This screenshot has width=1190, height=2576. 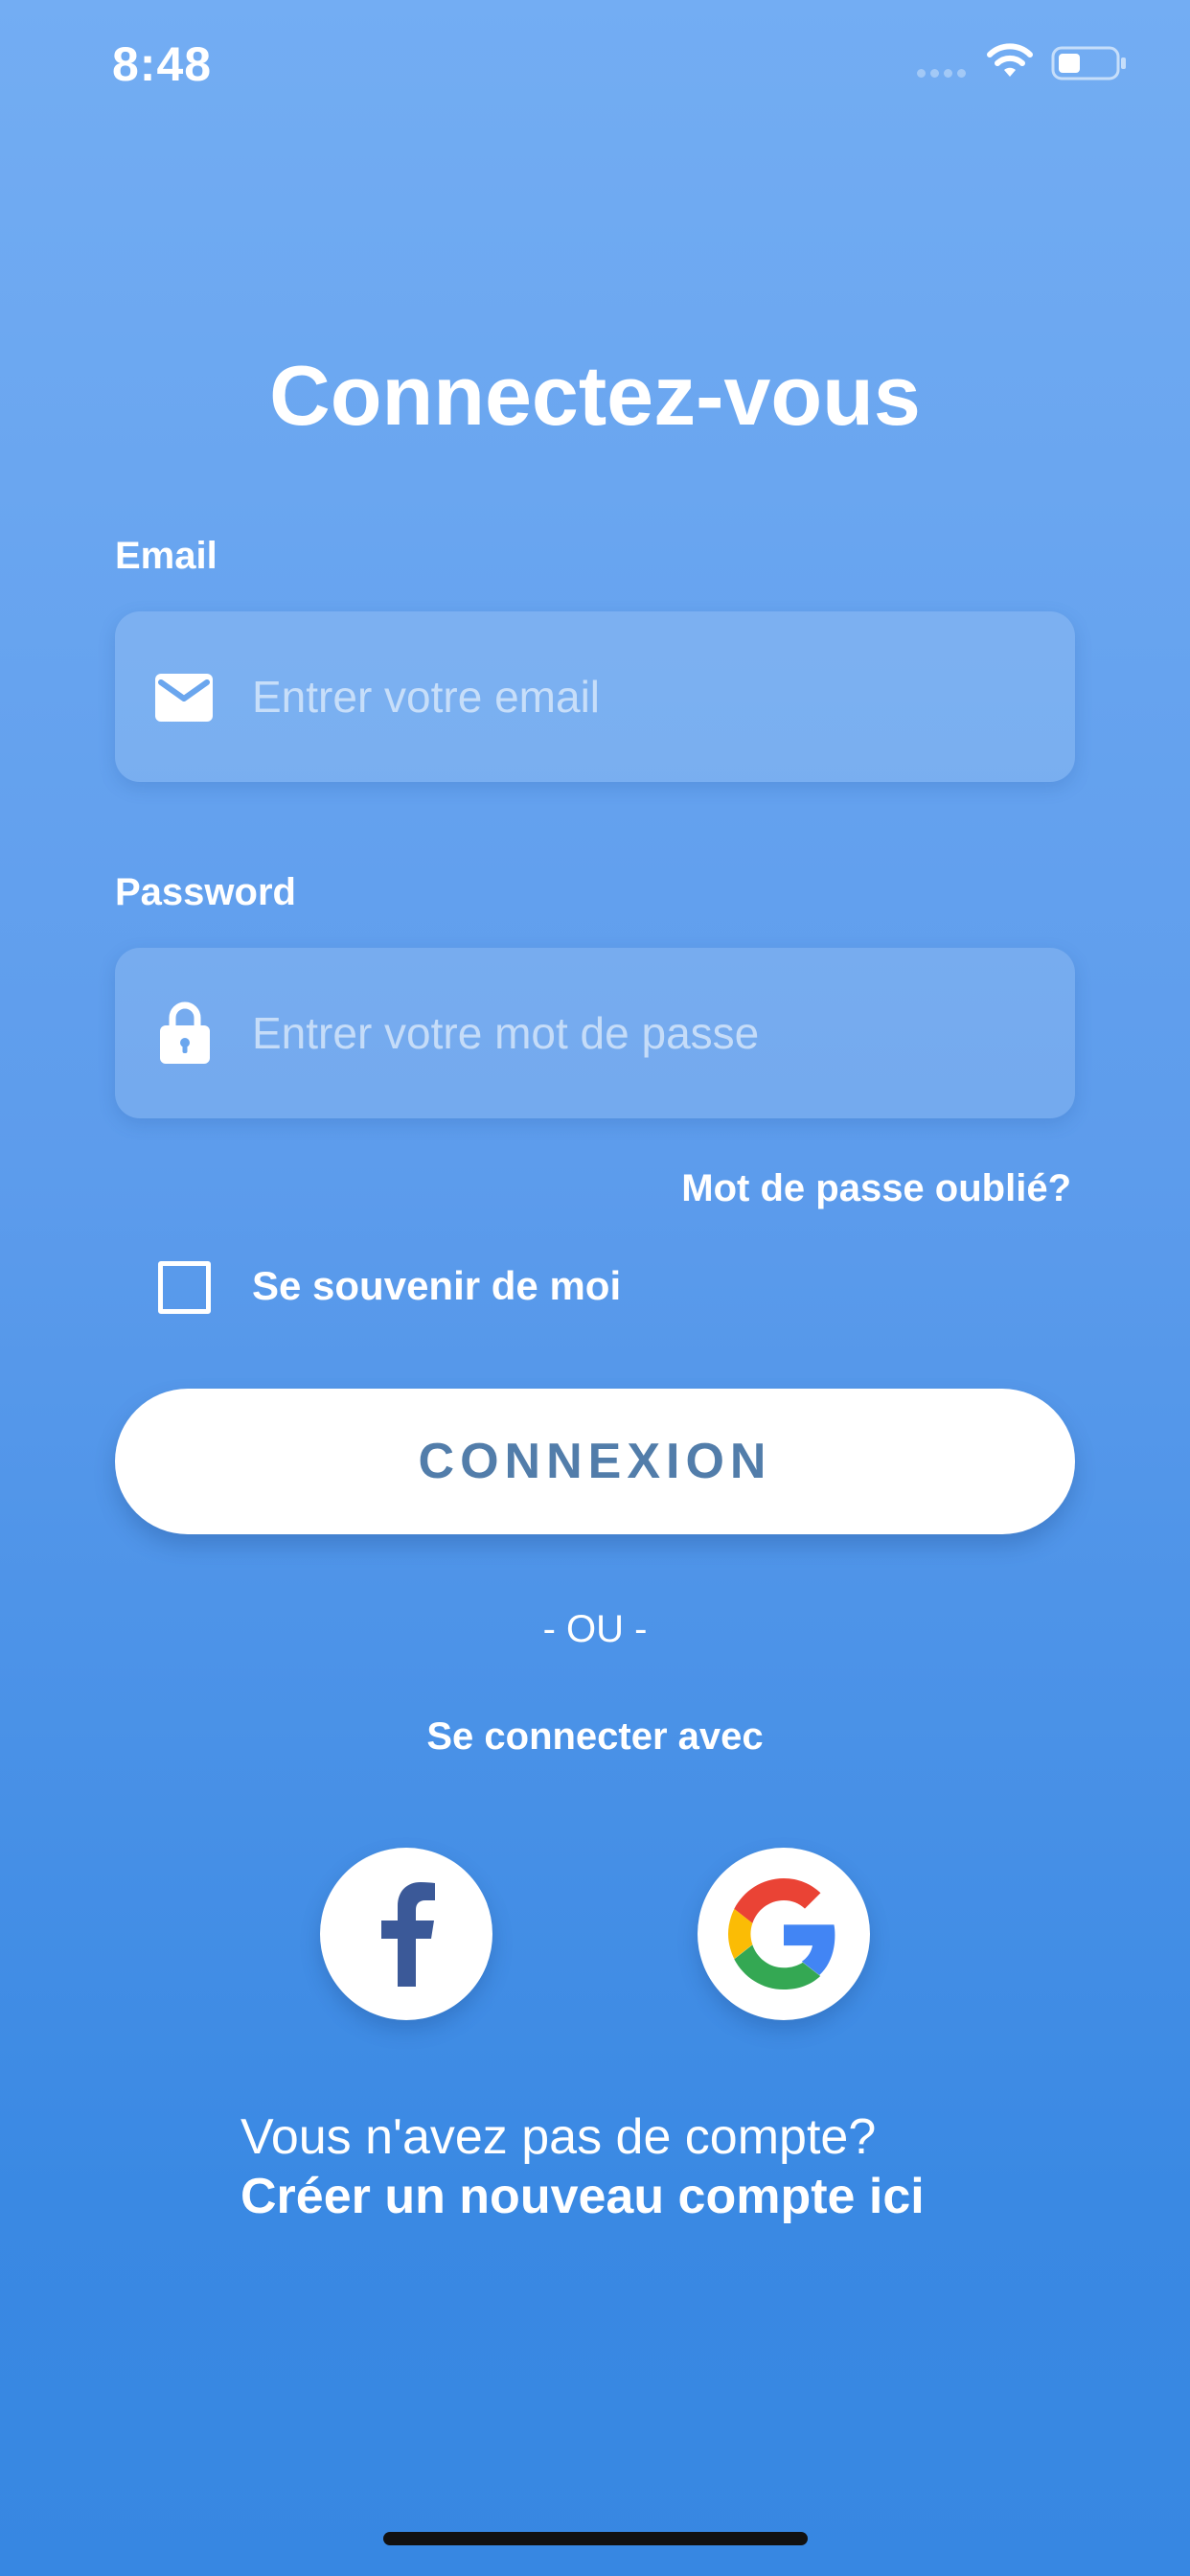 I want to click on battery-icon, so click(x=1089, y=63).